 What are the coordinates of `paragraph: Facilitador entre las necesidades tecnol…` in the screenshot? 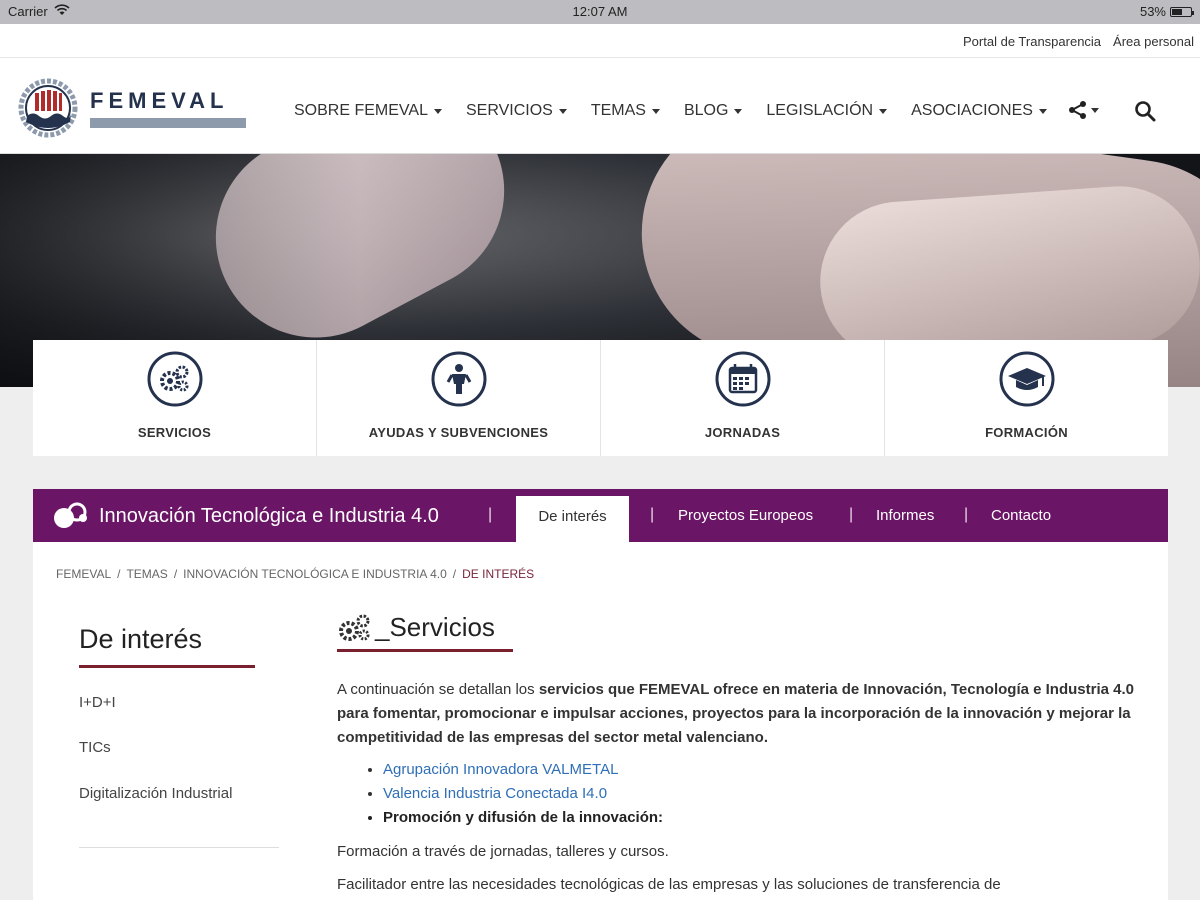 It's located at (669, 884).